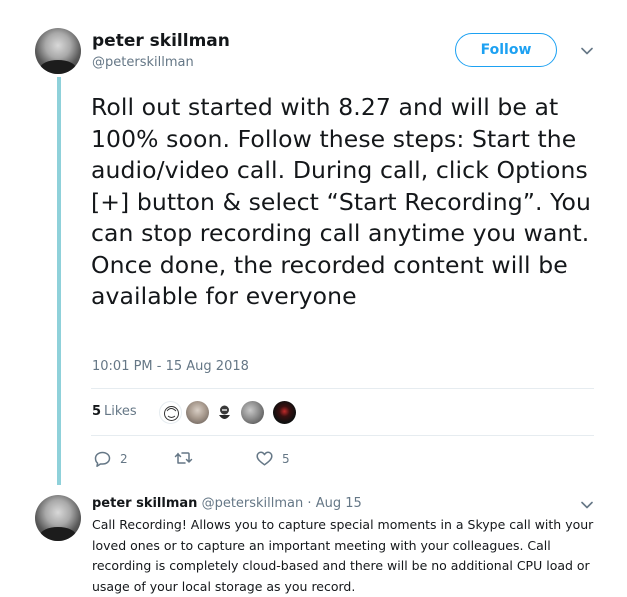  I want to click on likes-label: Likes, so click(120, 411).